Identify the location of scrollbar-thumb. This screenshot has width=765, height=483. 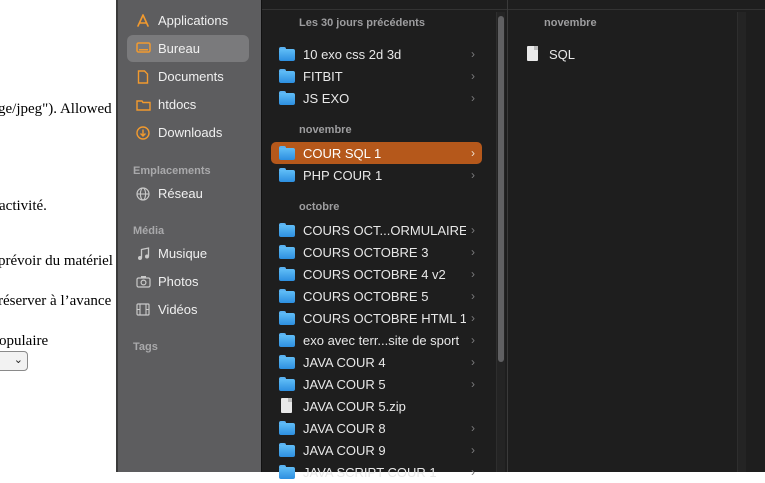
(501, 189).